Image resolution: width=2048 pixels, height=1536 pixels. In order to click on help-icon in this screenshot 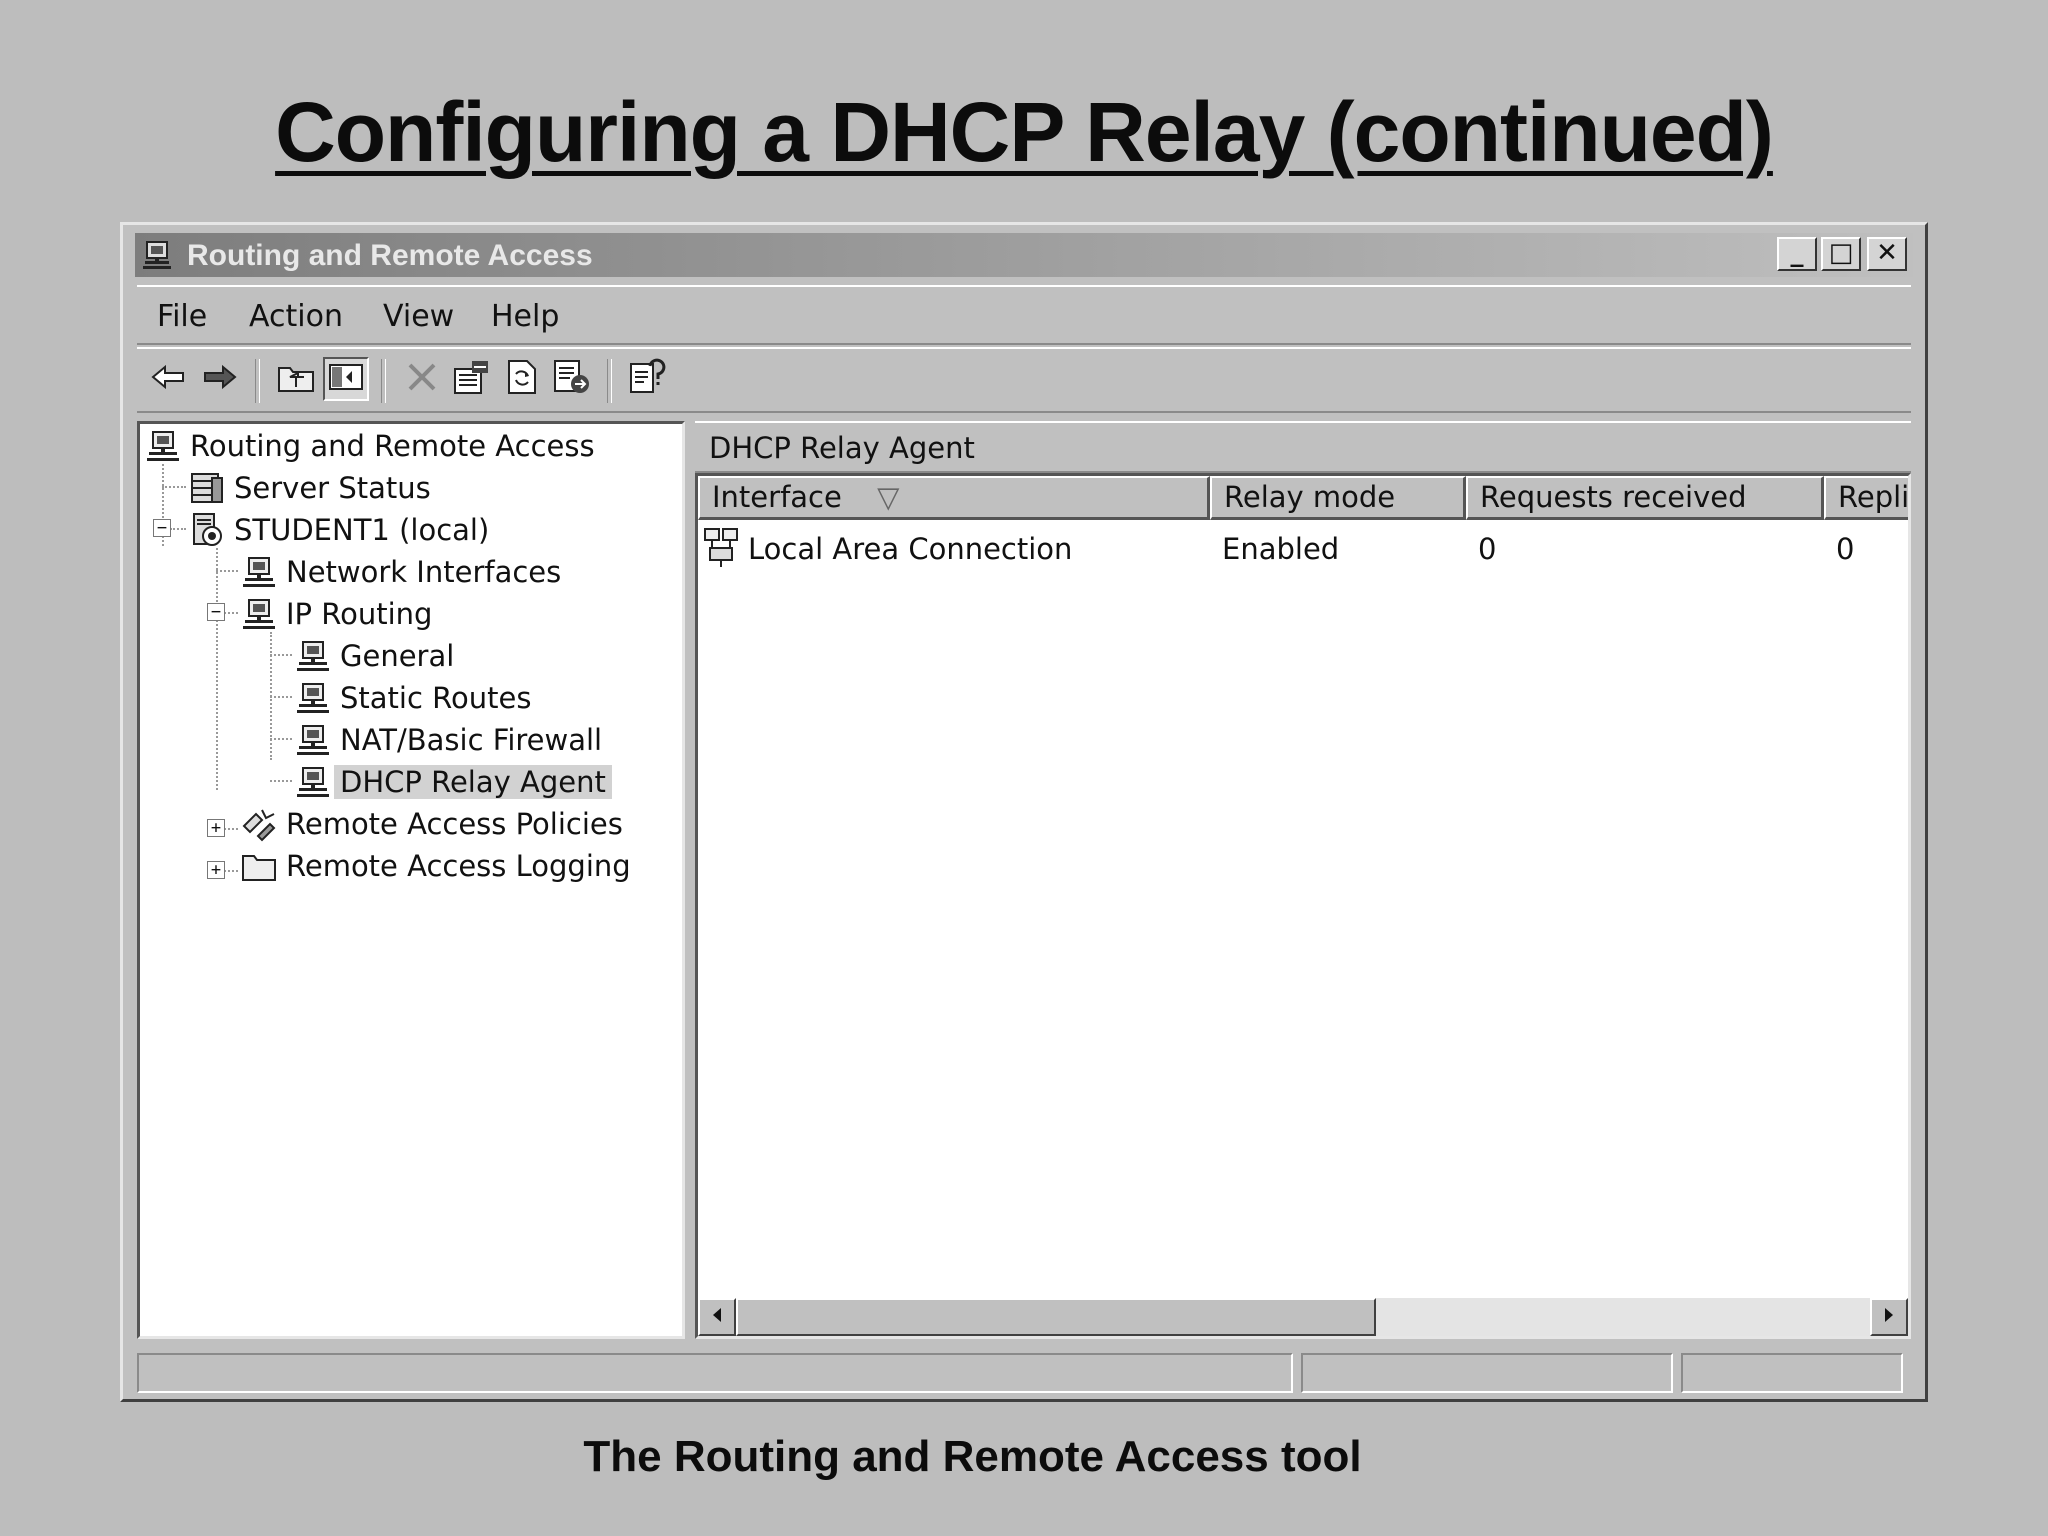, I will do `click(648, 379)`.